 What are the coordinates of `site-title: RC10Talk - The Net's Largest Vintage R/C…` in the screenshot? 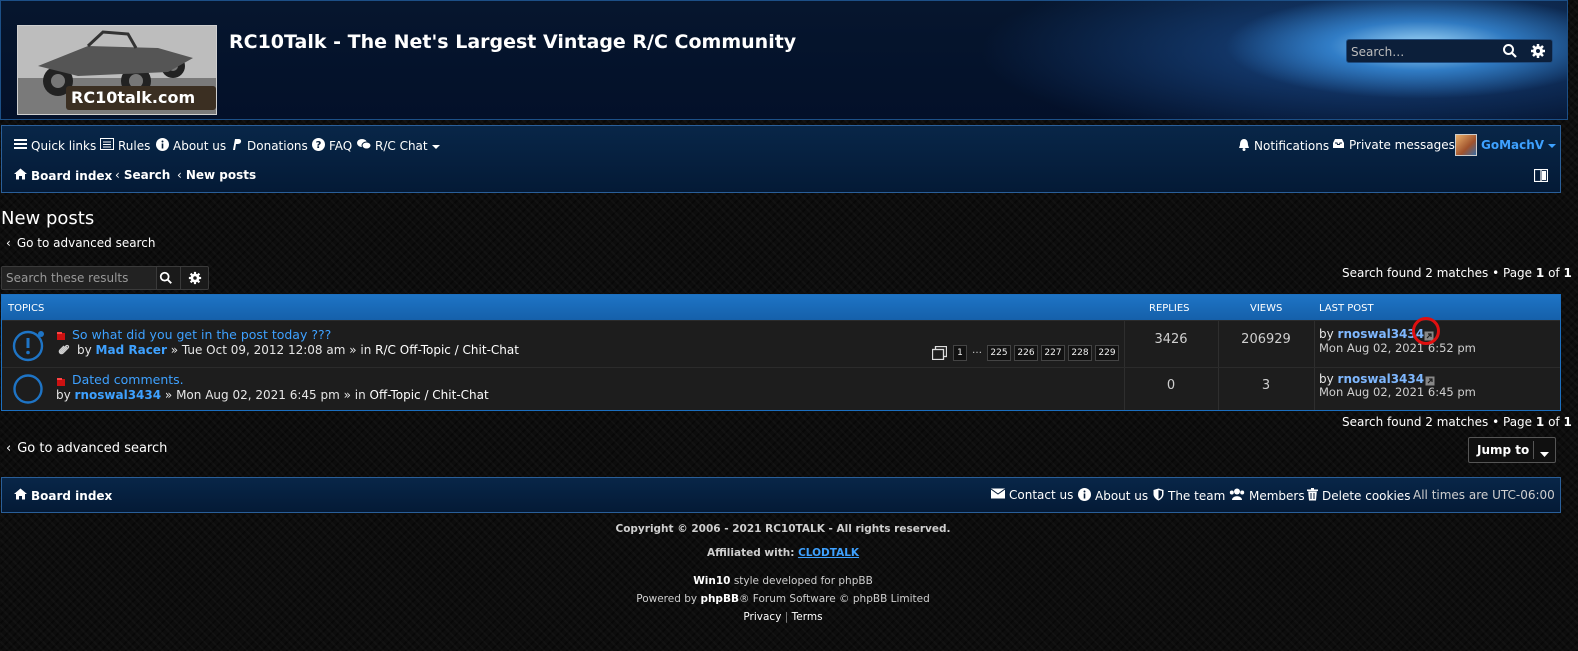 It's located at (513, 42).